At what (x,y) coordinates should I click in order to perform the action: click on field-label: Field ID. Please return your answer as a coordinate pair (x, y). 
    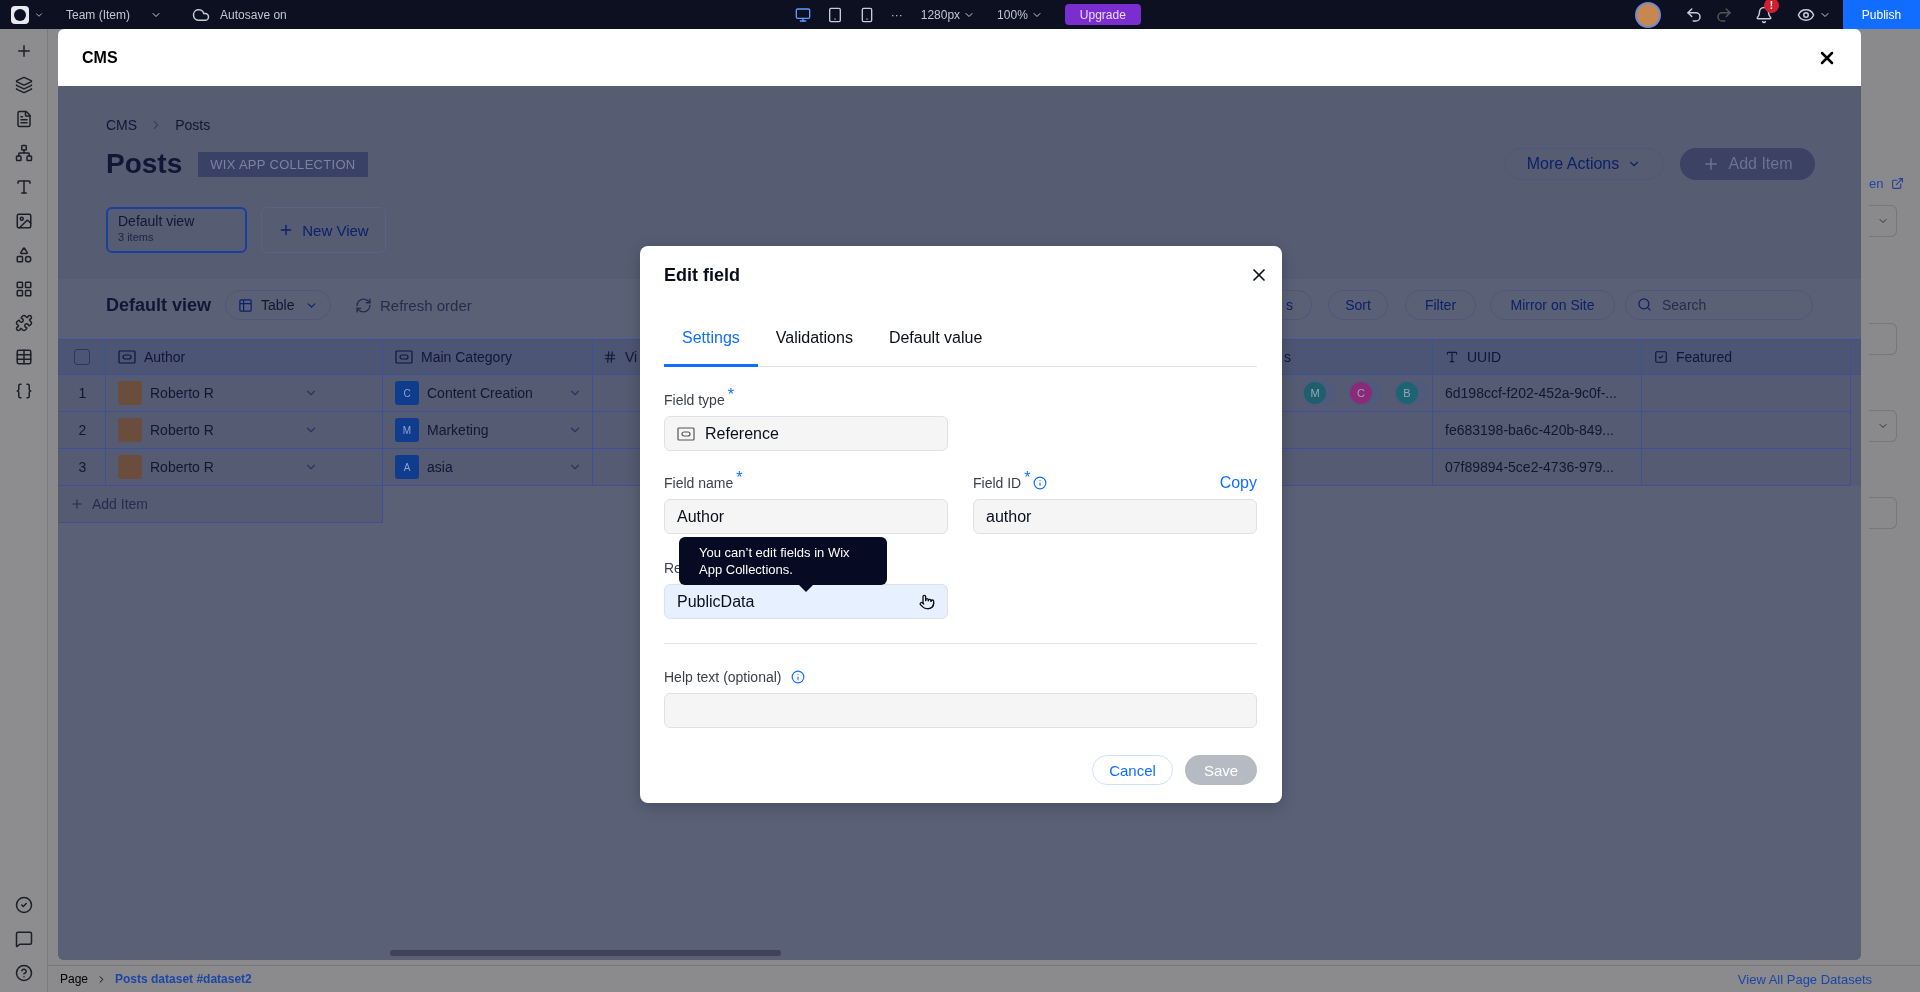
    Looking at the image, I should click on (997, 483).